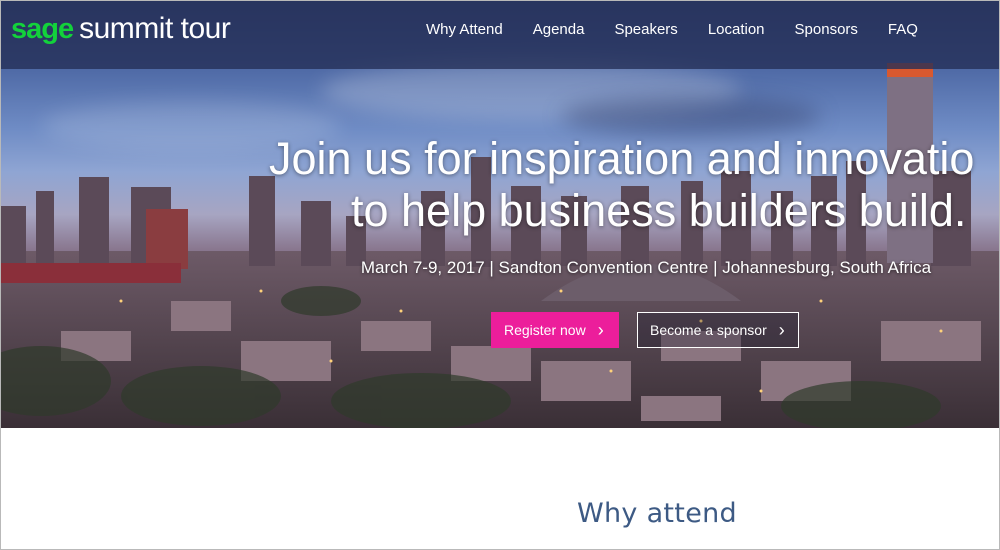 The image size is (1000, 550). Describe the element at coordinates (657, 513) in the screenshot. I see `why-attend-heading: Why attend` at that location.